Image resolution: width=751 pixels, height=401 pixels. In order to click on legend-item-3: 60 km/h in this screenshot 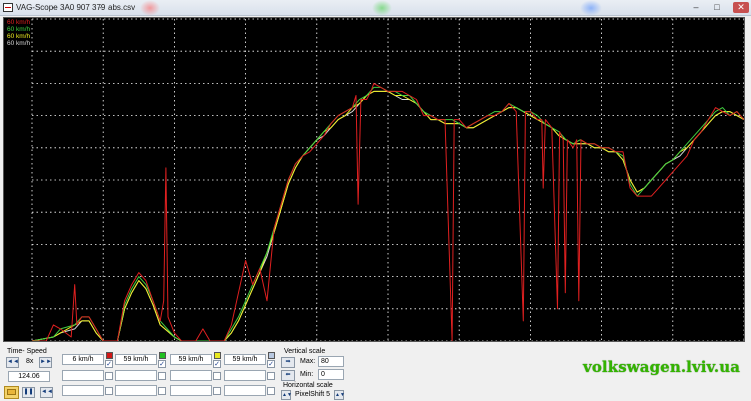, I will do `click(19, 36)`.